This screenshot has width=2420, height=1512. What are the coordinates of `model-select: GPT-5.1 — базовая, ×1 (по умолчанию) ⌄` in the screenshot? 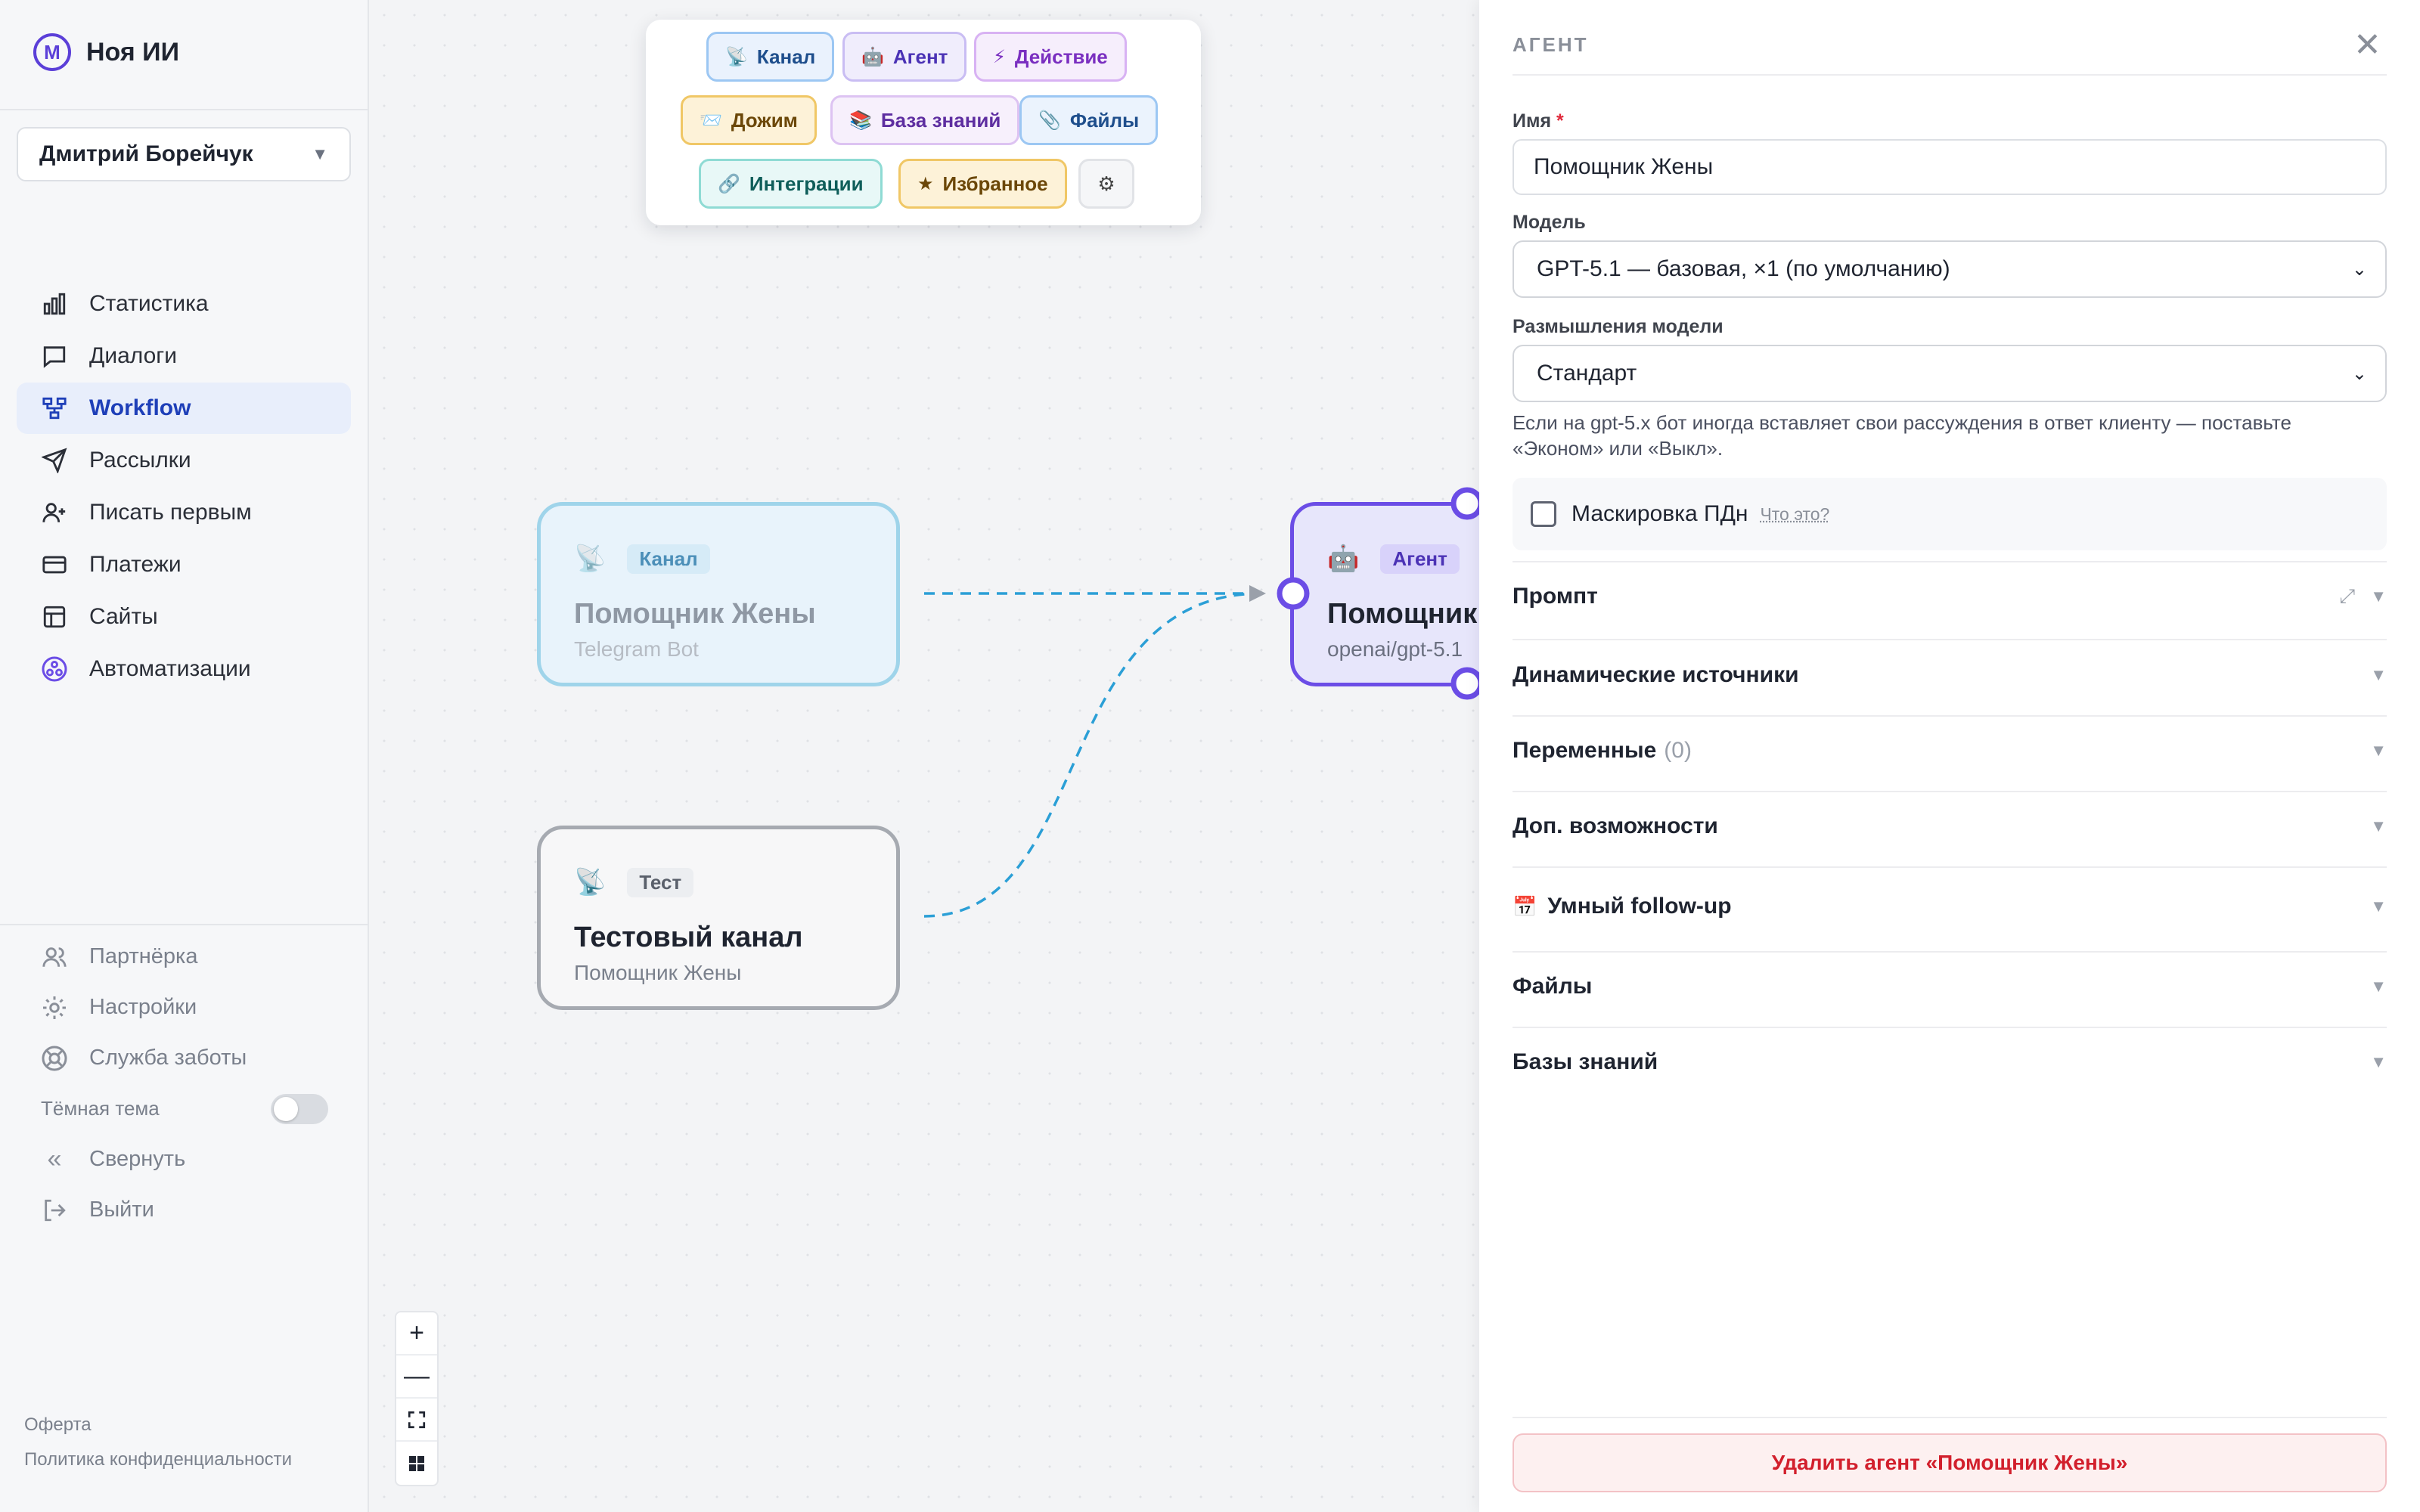 It's located at (1949, 269).